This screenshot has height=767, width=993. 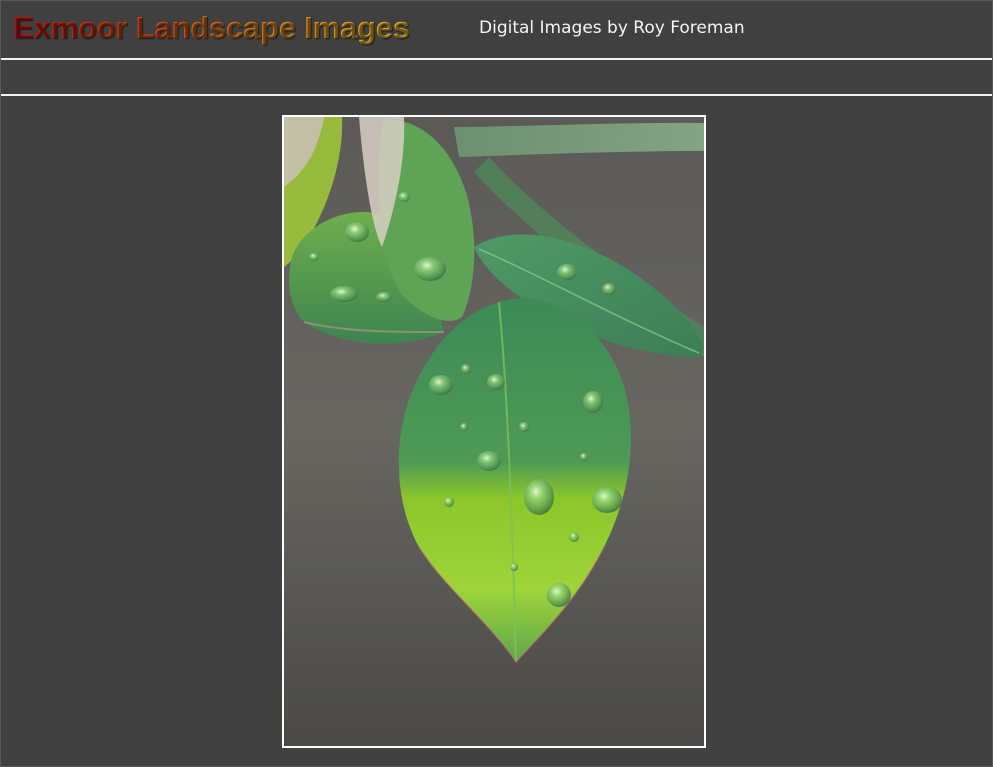 I want to click on site-title: Exmoor Landscape Images, so click(x=211, y=28).